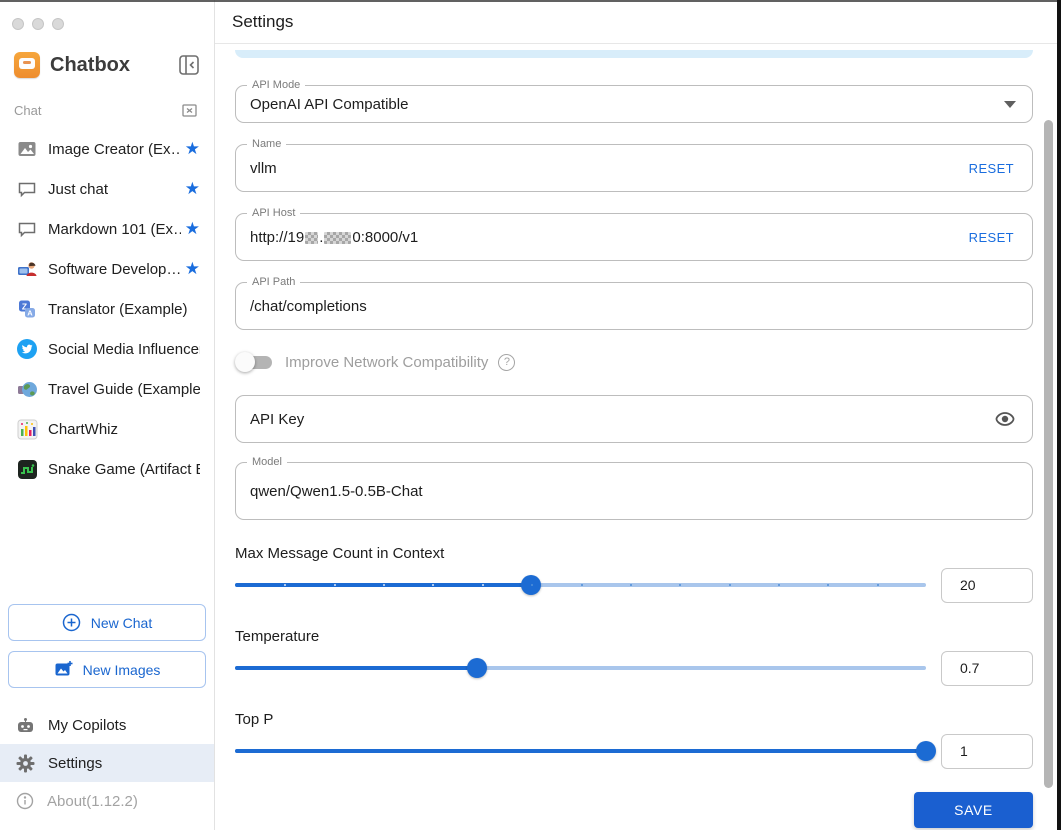  What do you see at coordinates (634, 234) in the screenshot?
I see `api-host-field: API Host http://19. 0:8000/v1 RESET` at bounding box center [634, 234].